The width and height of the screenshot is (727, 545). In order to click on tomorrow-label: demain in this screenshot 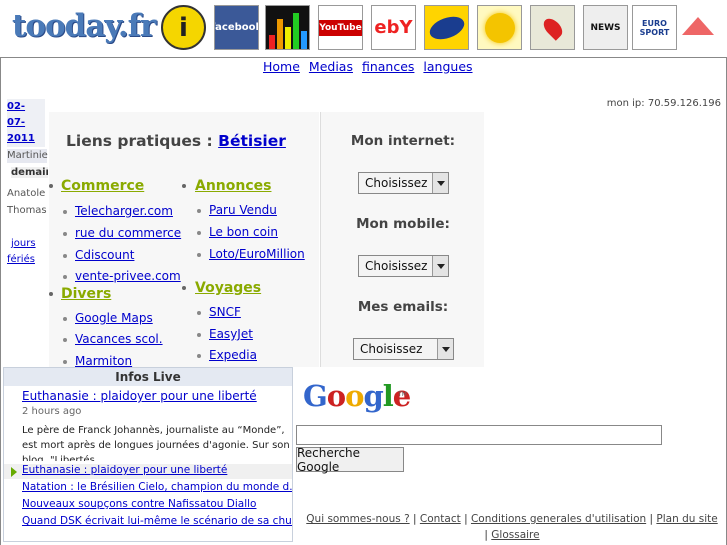, I will do `click(29, 172)`.